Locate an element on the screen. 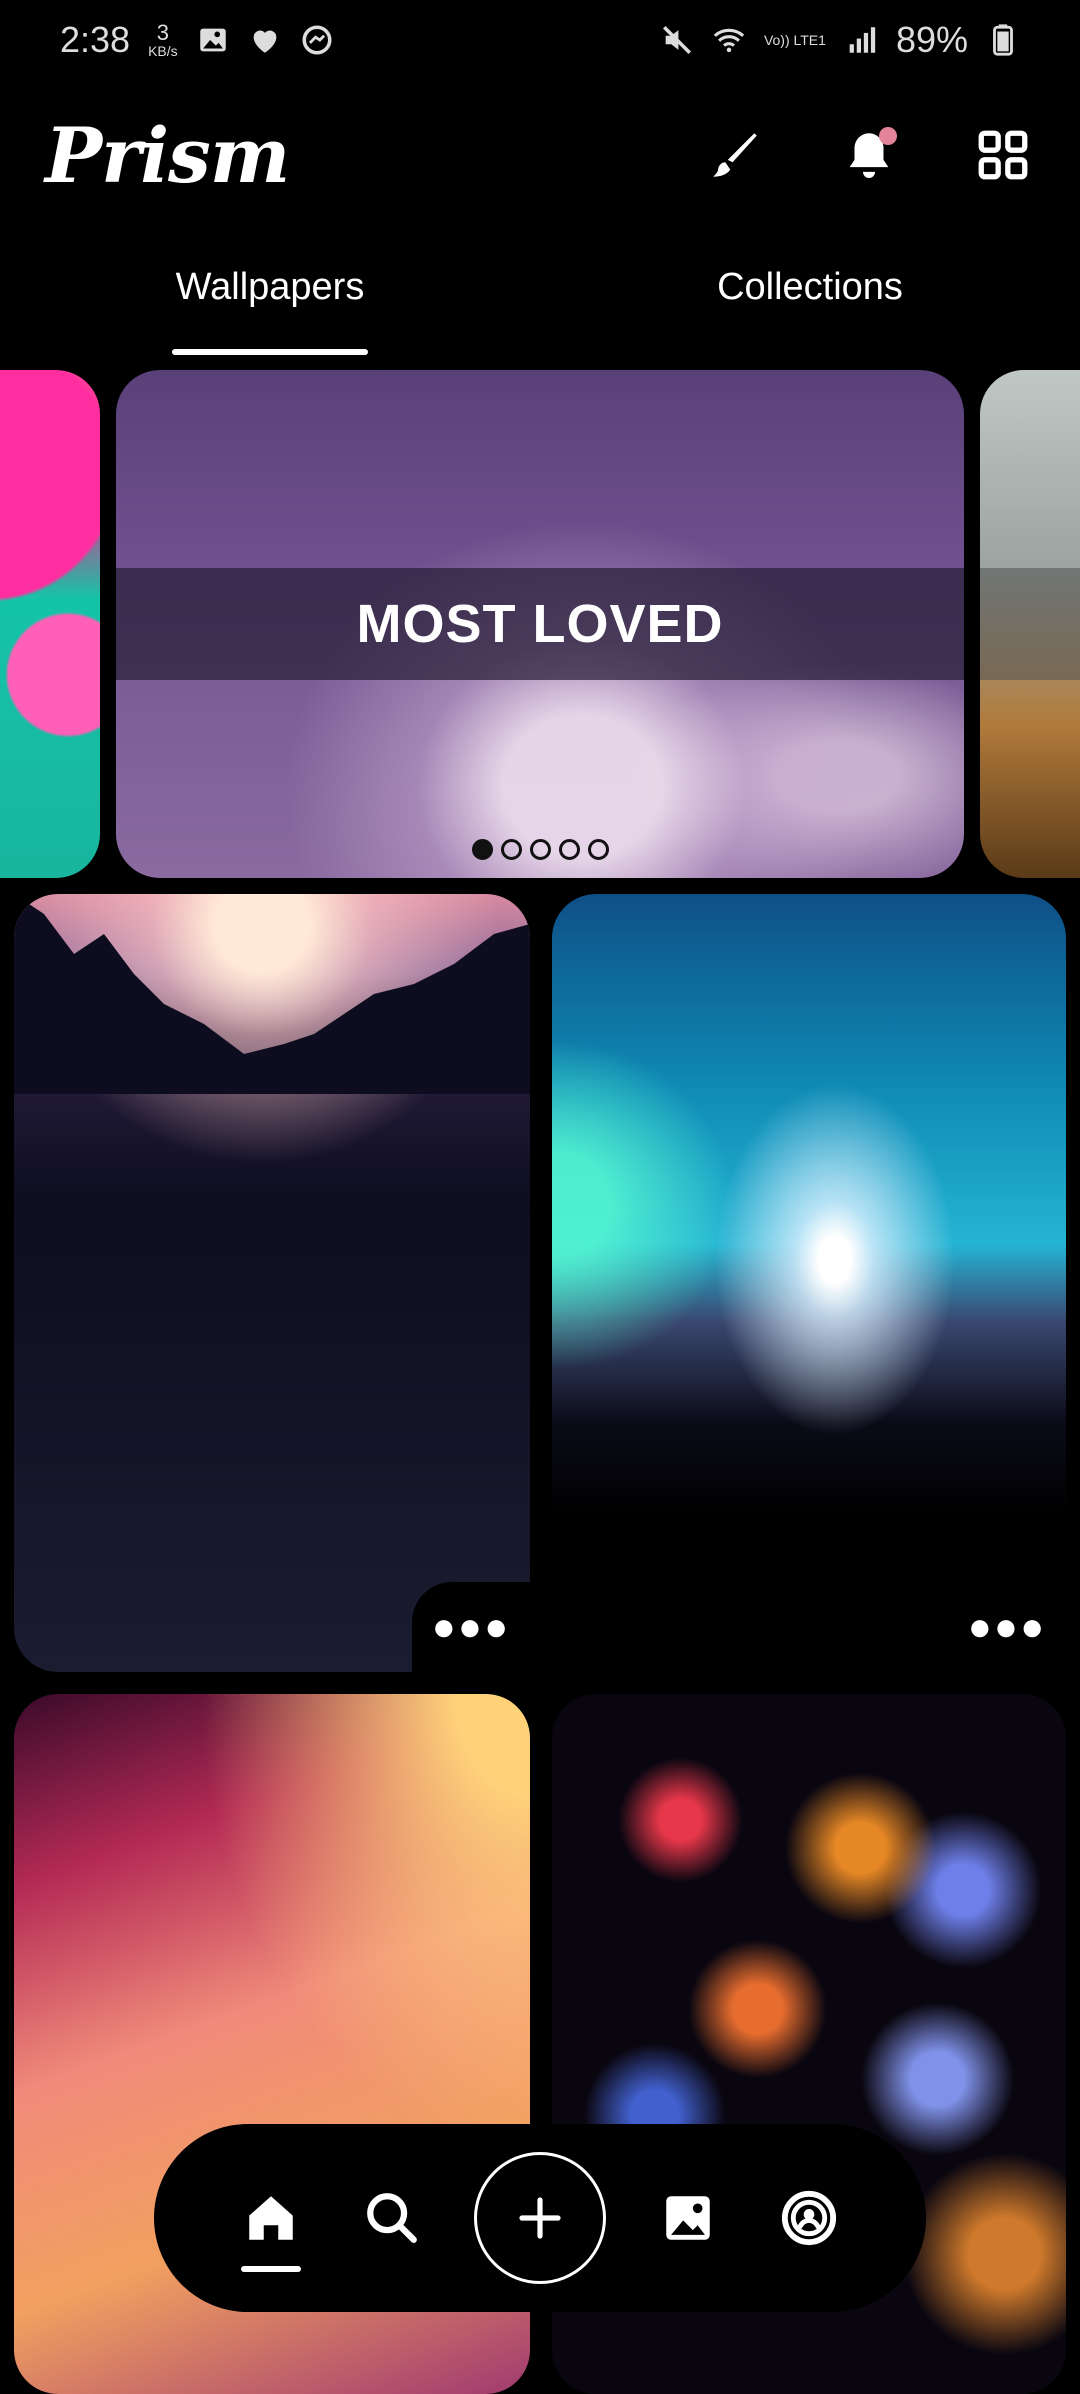  carousel-slide-next is located at coordinates (1030, 624).